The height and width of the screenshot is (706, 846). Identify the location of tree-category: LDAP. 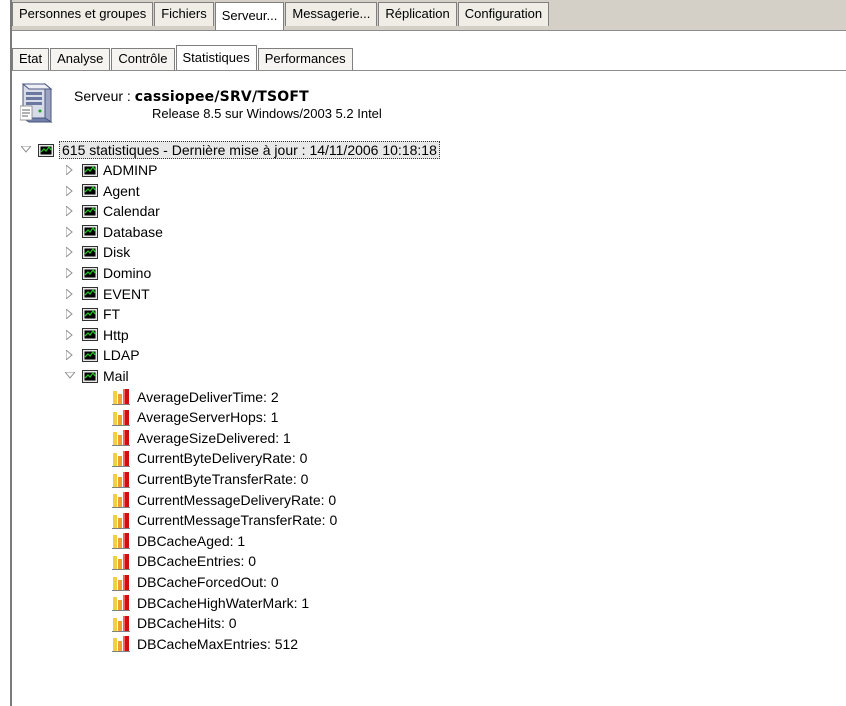
(102, 355).